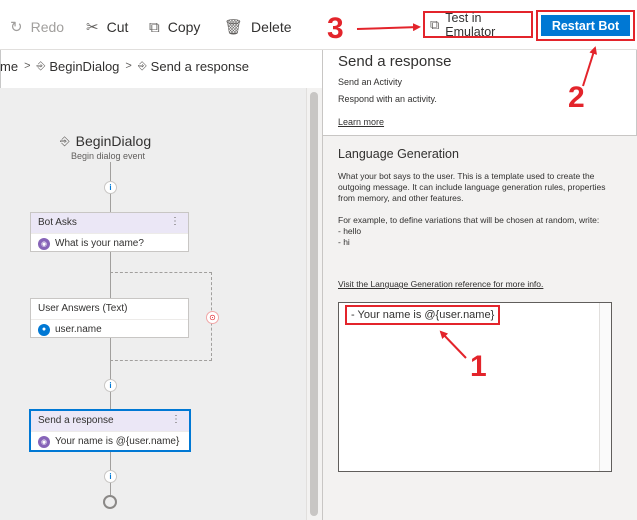 The image size is (637, 520). Describe the element at coordinates (388, 27) in the screenshot. I see `arrow-to-emulator` at that location.